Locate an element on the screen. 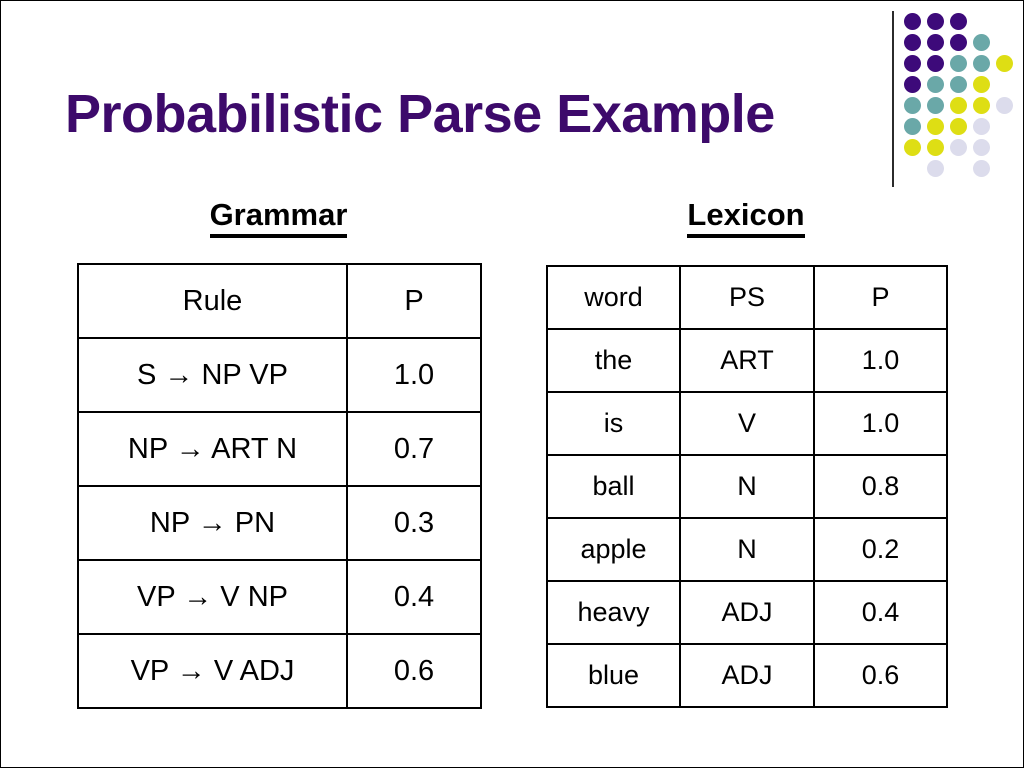 This screenshot has width=1024, height=768. cell-word: heavy is located at coordinates (613, 612).